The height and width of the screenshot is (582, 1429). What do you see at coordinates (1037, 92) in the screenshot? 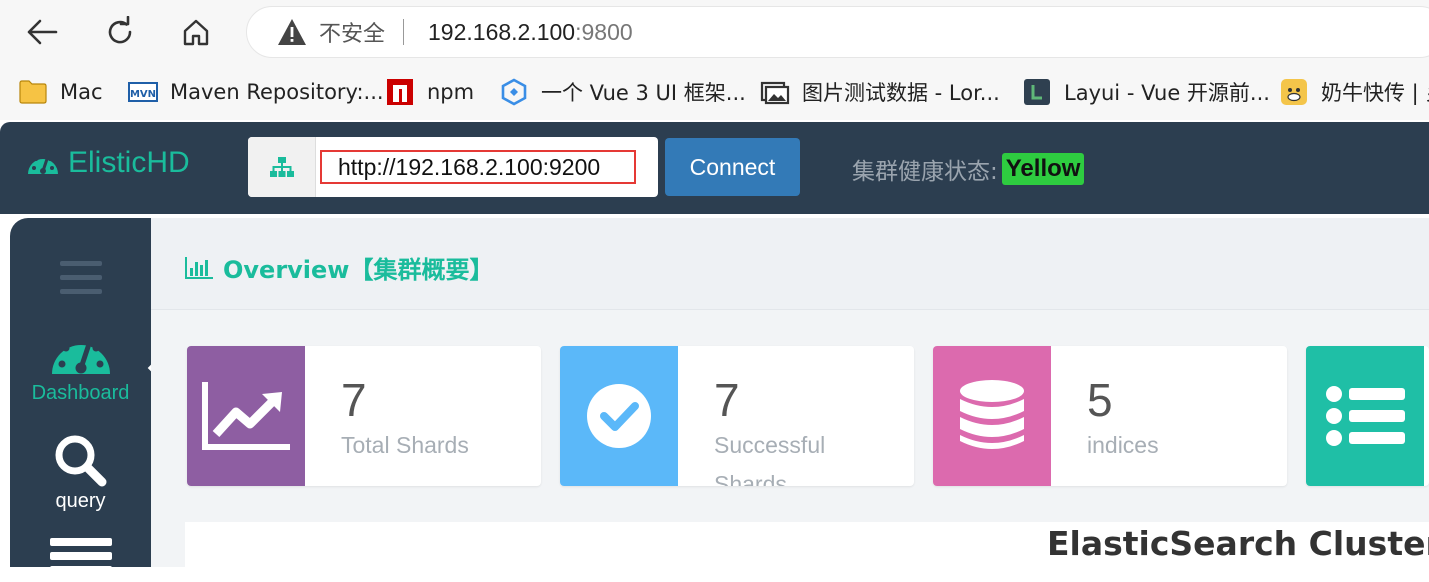
I see `layui-icon` at bounding box center [1037, 92].